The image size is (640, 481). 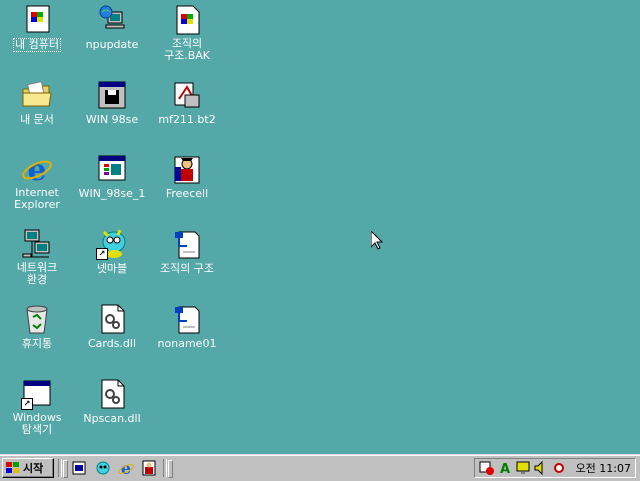 I want to click on svg-text: e, so click(x=36, y=169).